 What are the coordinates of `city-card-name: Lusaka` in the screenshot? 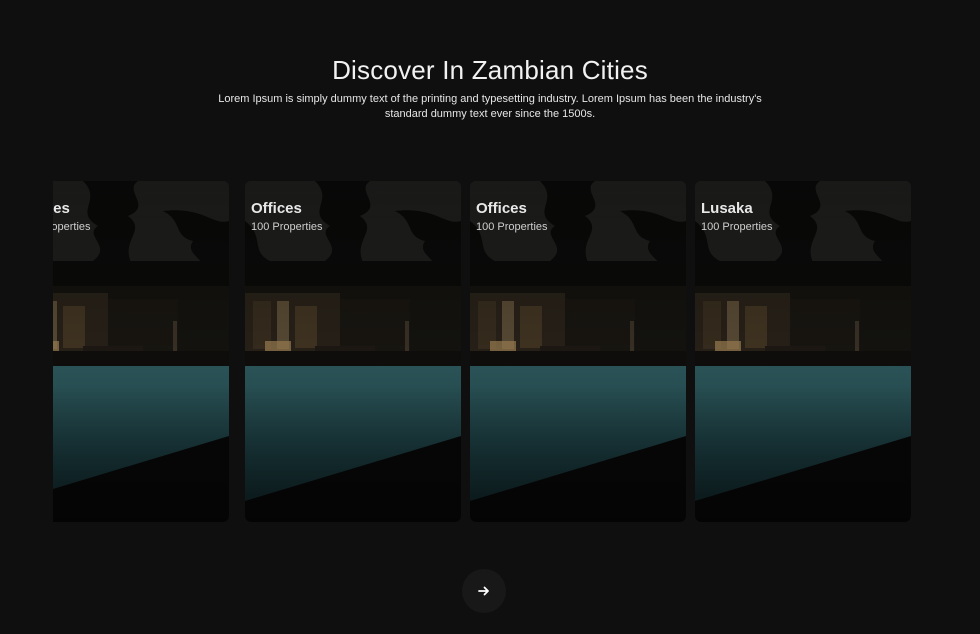 It's located at (727, 208).